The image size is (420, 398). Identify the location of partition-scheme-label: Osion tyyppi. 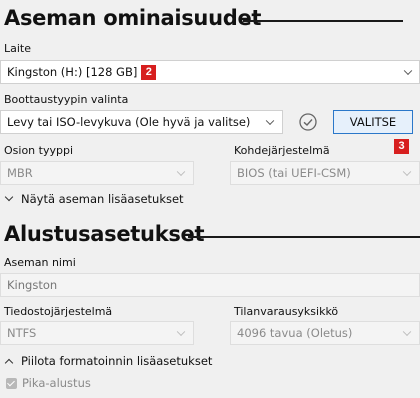
(38, 150).